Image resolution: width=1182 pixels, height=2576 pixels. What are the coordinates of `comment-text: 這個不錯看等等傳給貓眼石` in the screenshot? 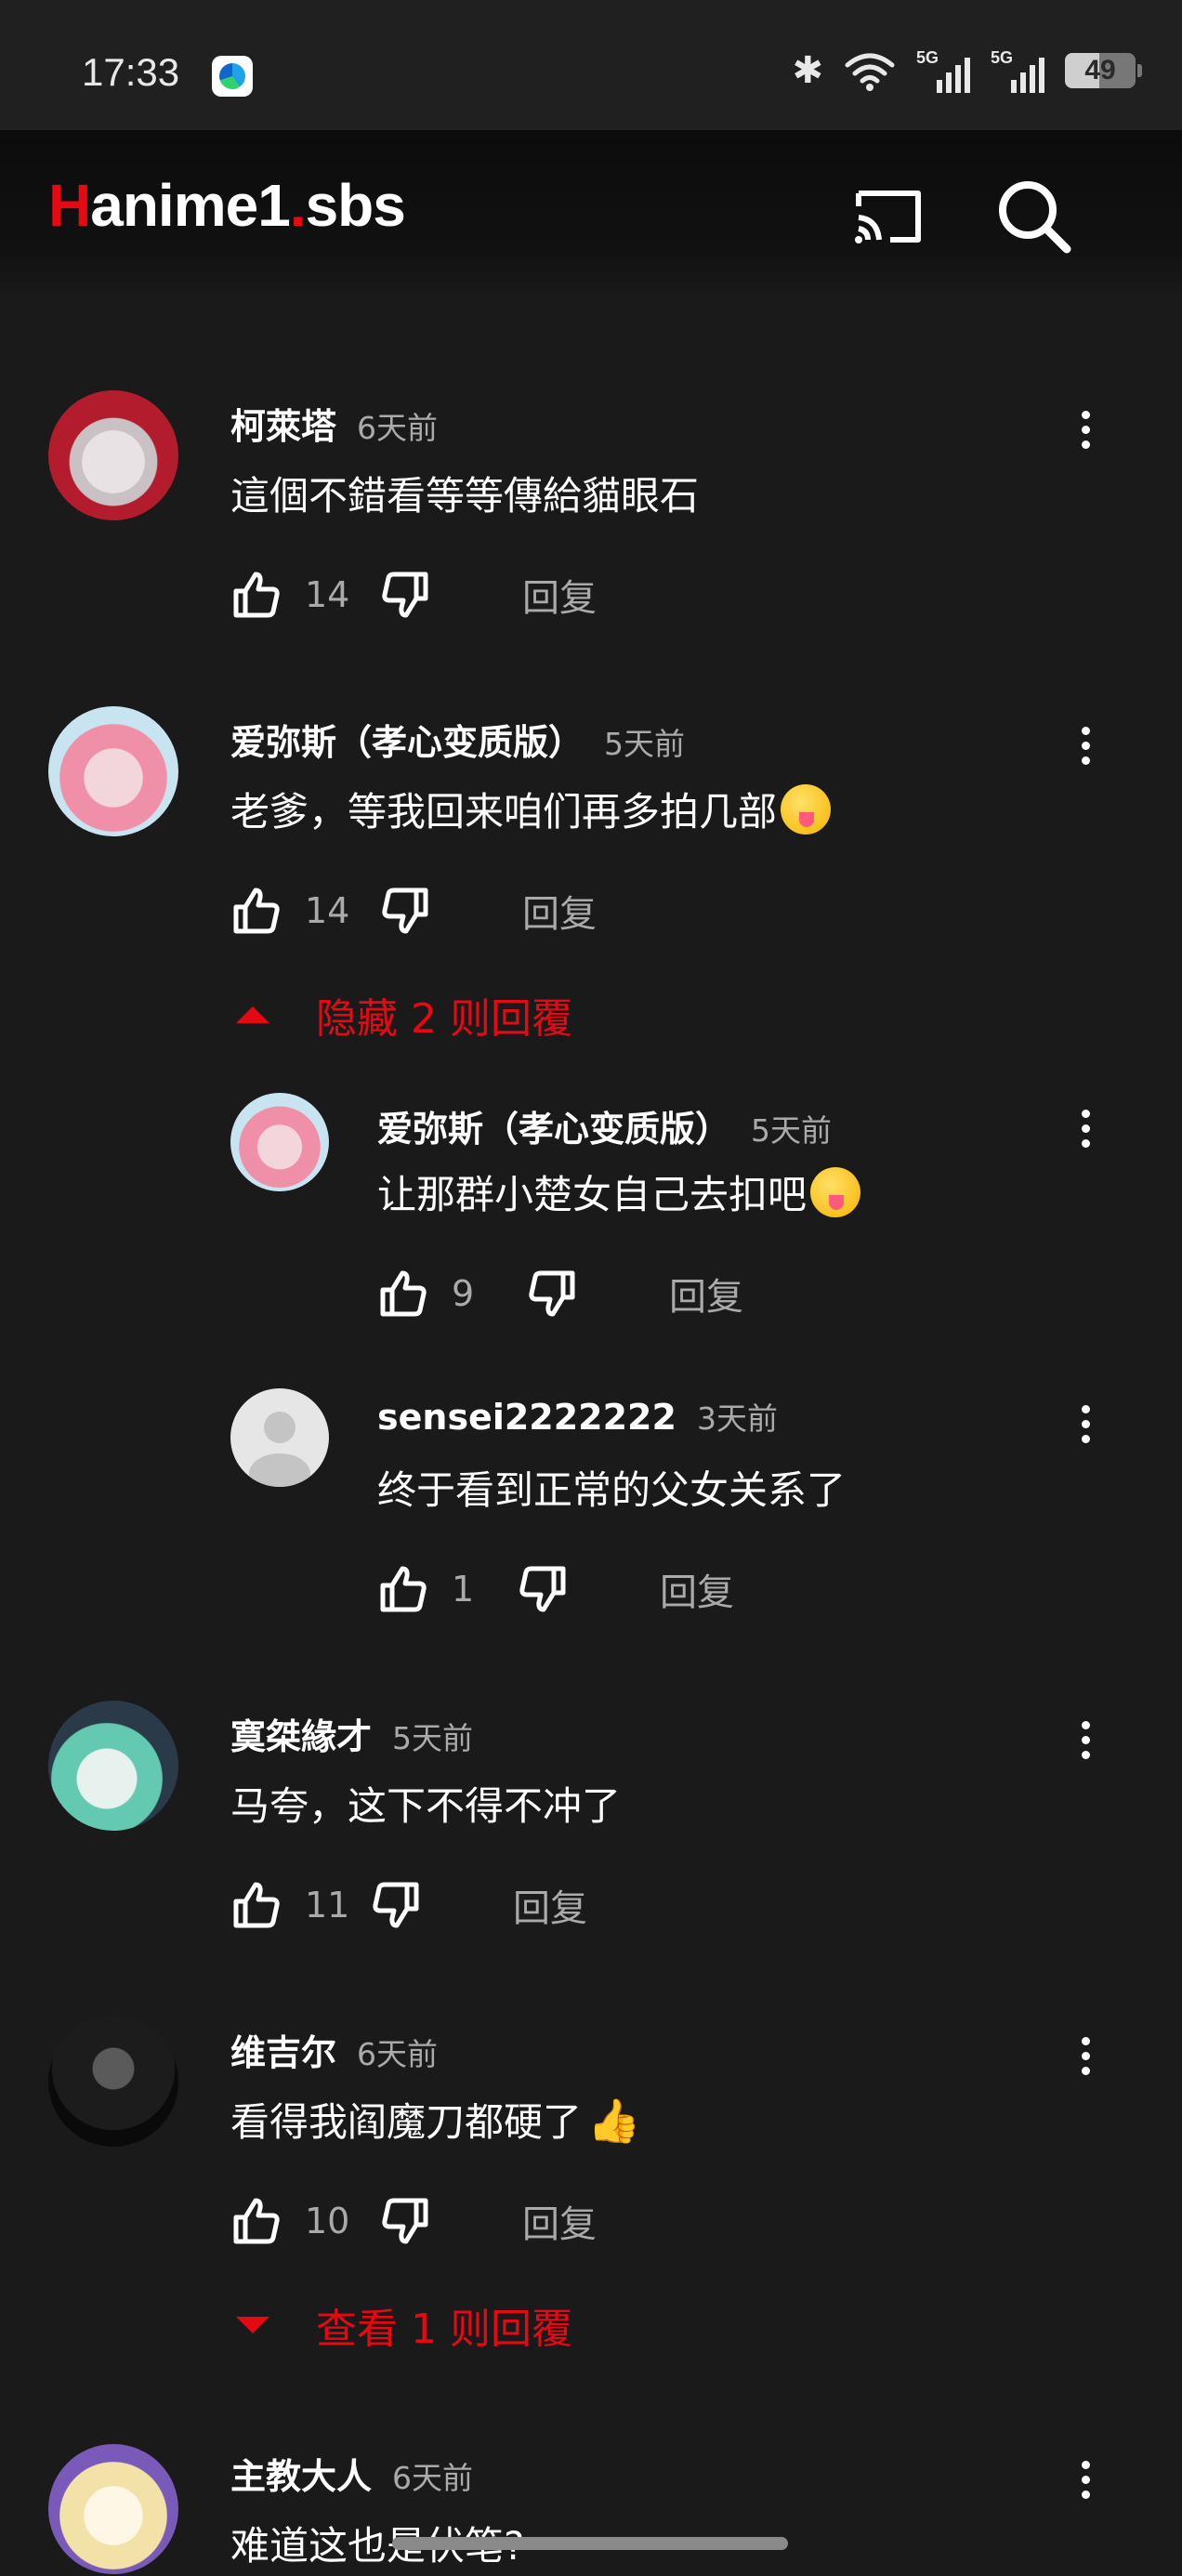 It's located at (465, 496).